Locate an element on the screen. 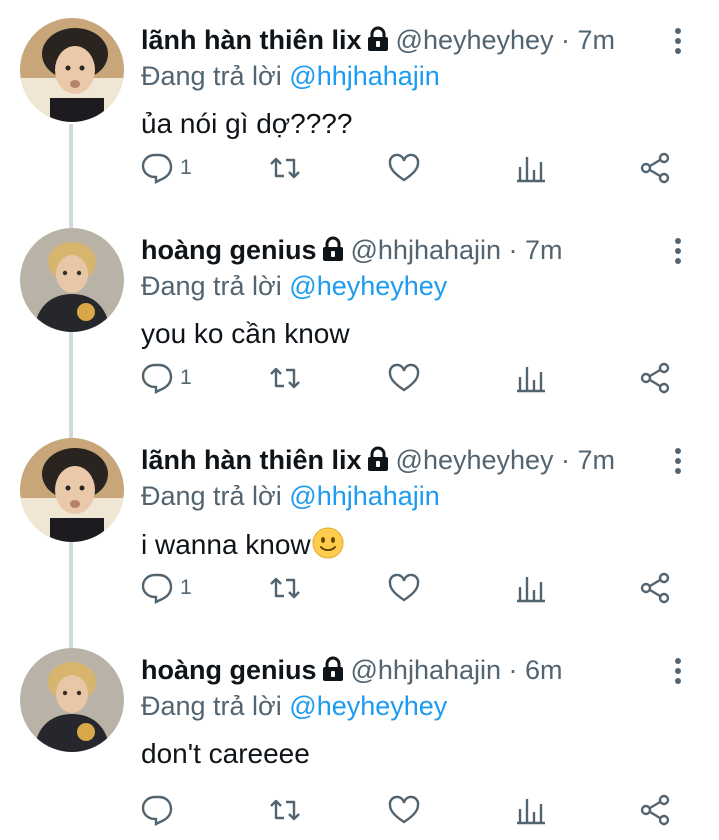 The width and height of the screenshot is (719, 840). handle-and-time: @hhjhahajin · 7m is located at coordinates (457, 250).